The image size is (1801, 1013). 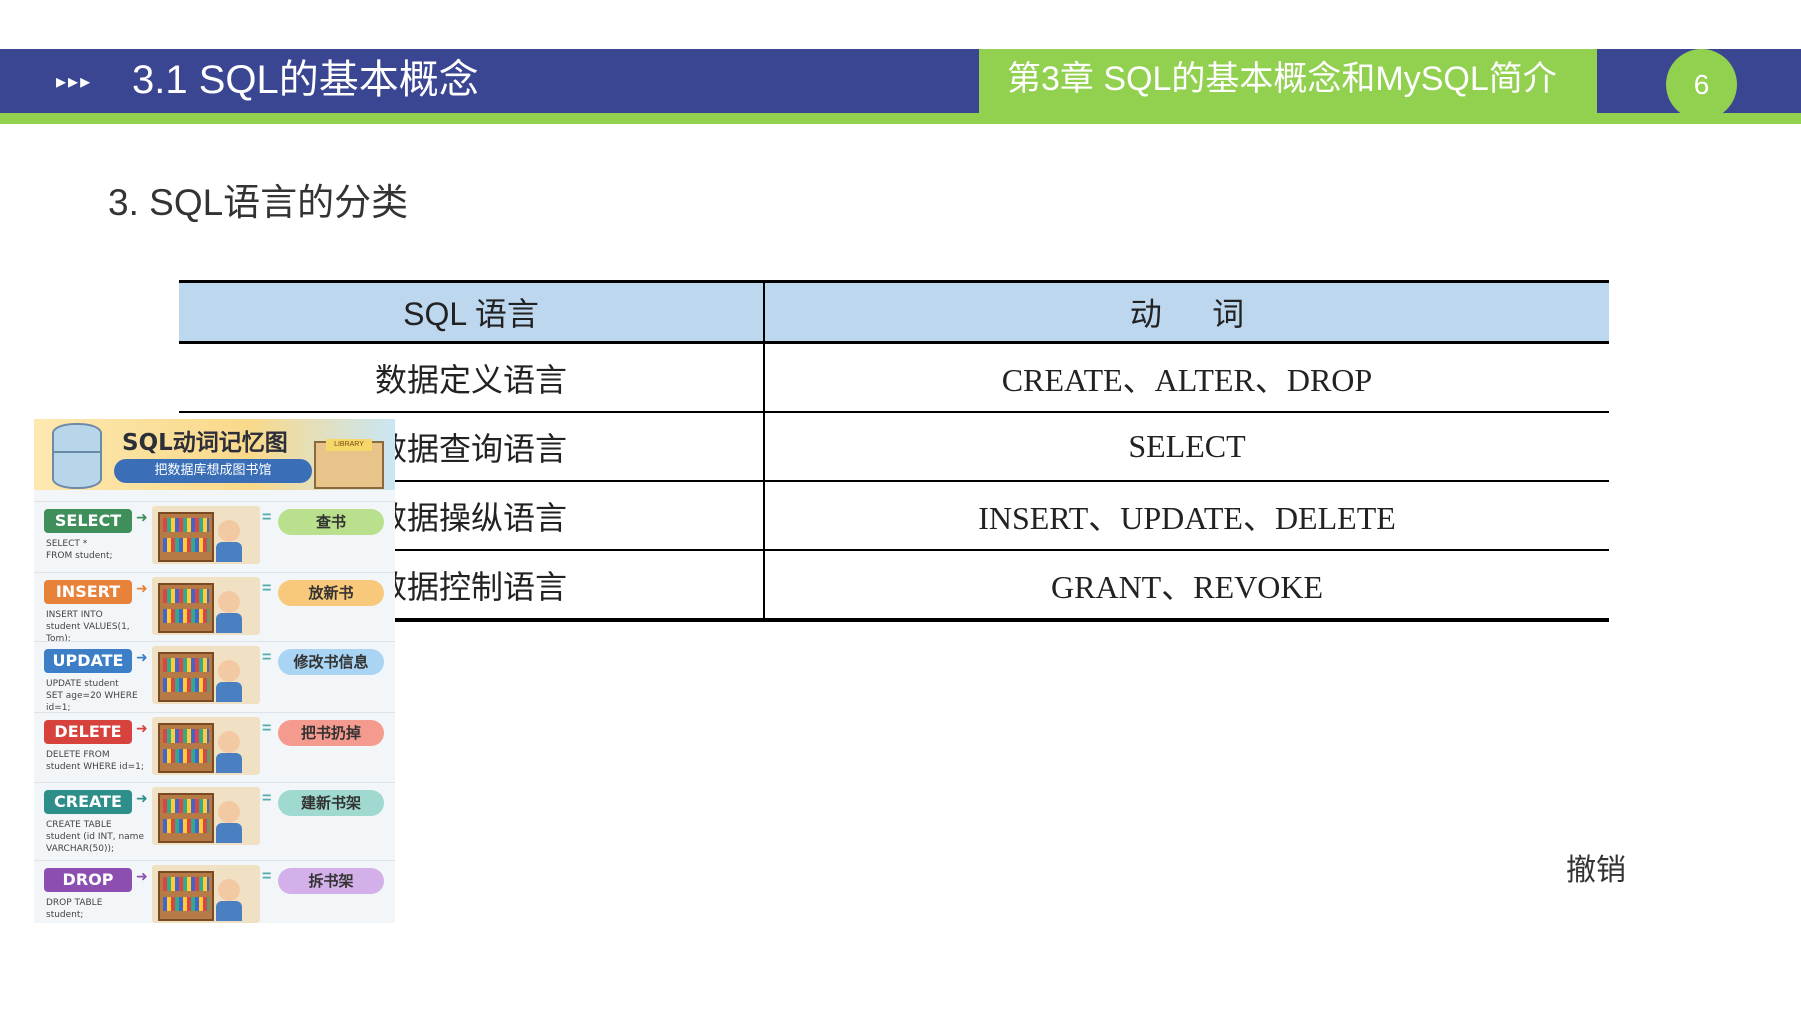 I want to click on language-cell: 数据定义语言, so click(x=472, y=377).